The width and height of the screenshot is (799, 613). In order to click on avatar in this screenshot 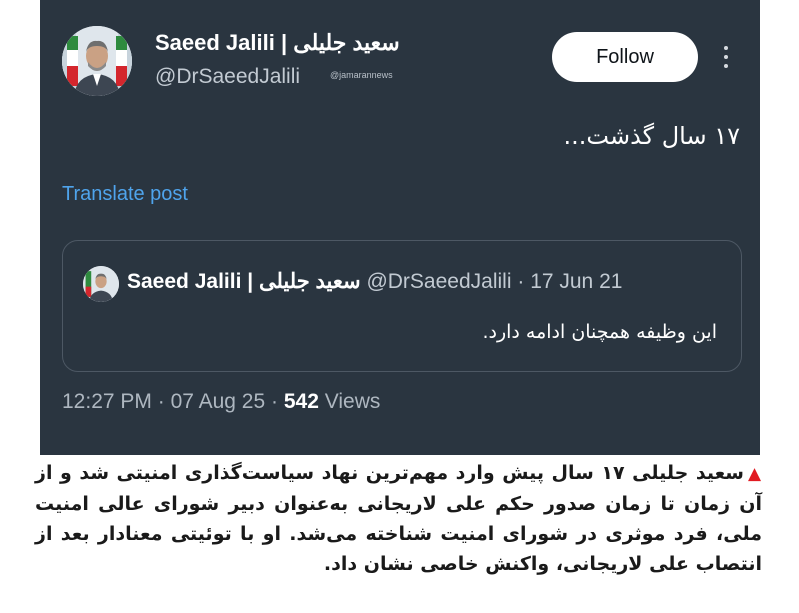, I will do `click(97, 61)`.